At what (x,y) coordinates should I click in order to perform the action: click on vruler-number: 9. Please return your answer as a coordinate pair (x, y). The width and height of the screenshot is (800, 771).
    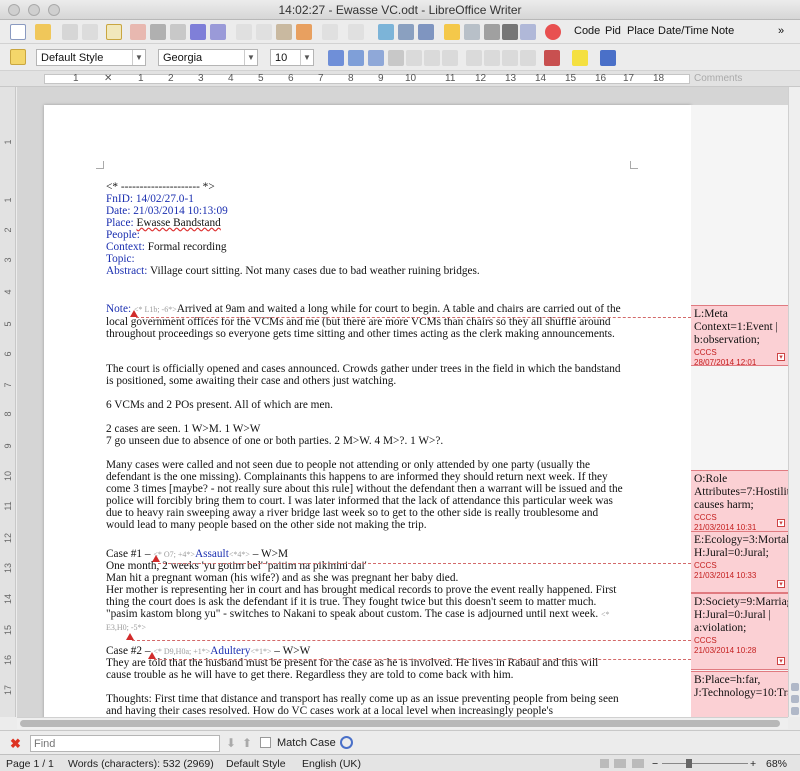
    Looking at the image, I should click on (8, 446).